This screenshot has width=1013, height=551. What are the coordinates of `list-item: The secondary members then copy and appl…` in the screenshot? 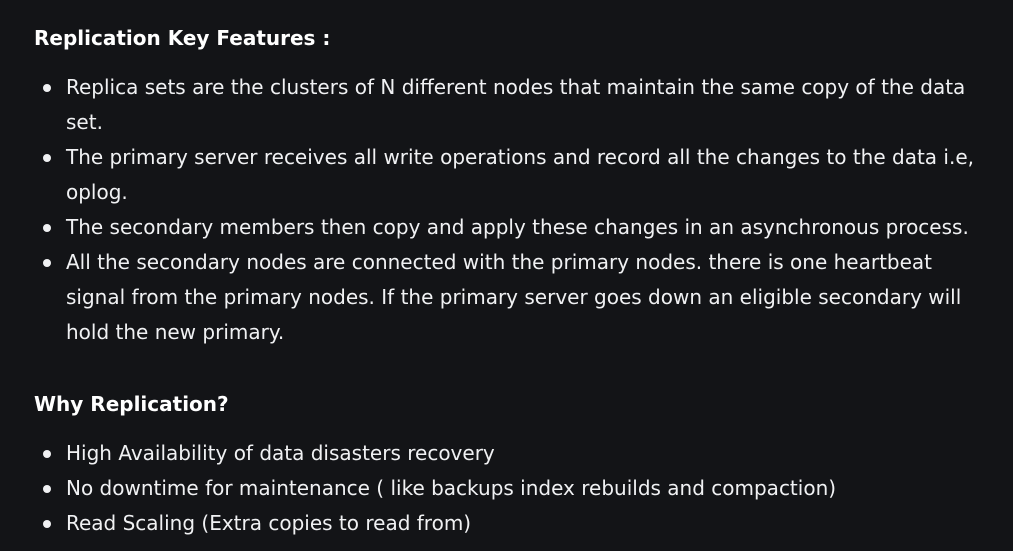 It's located at (506, 227).